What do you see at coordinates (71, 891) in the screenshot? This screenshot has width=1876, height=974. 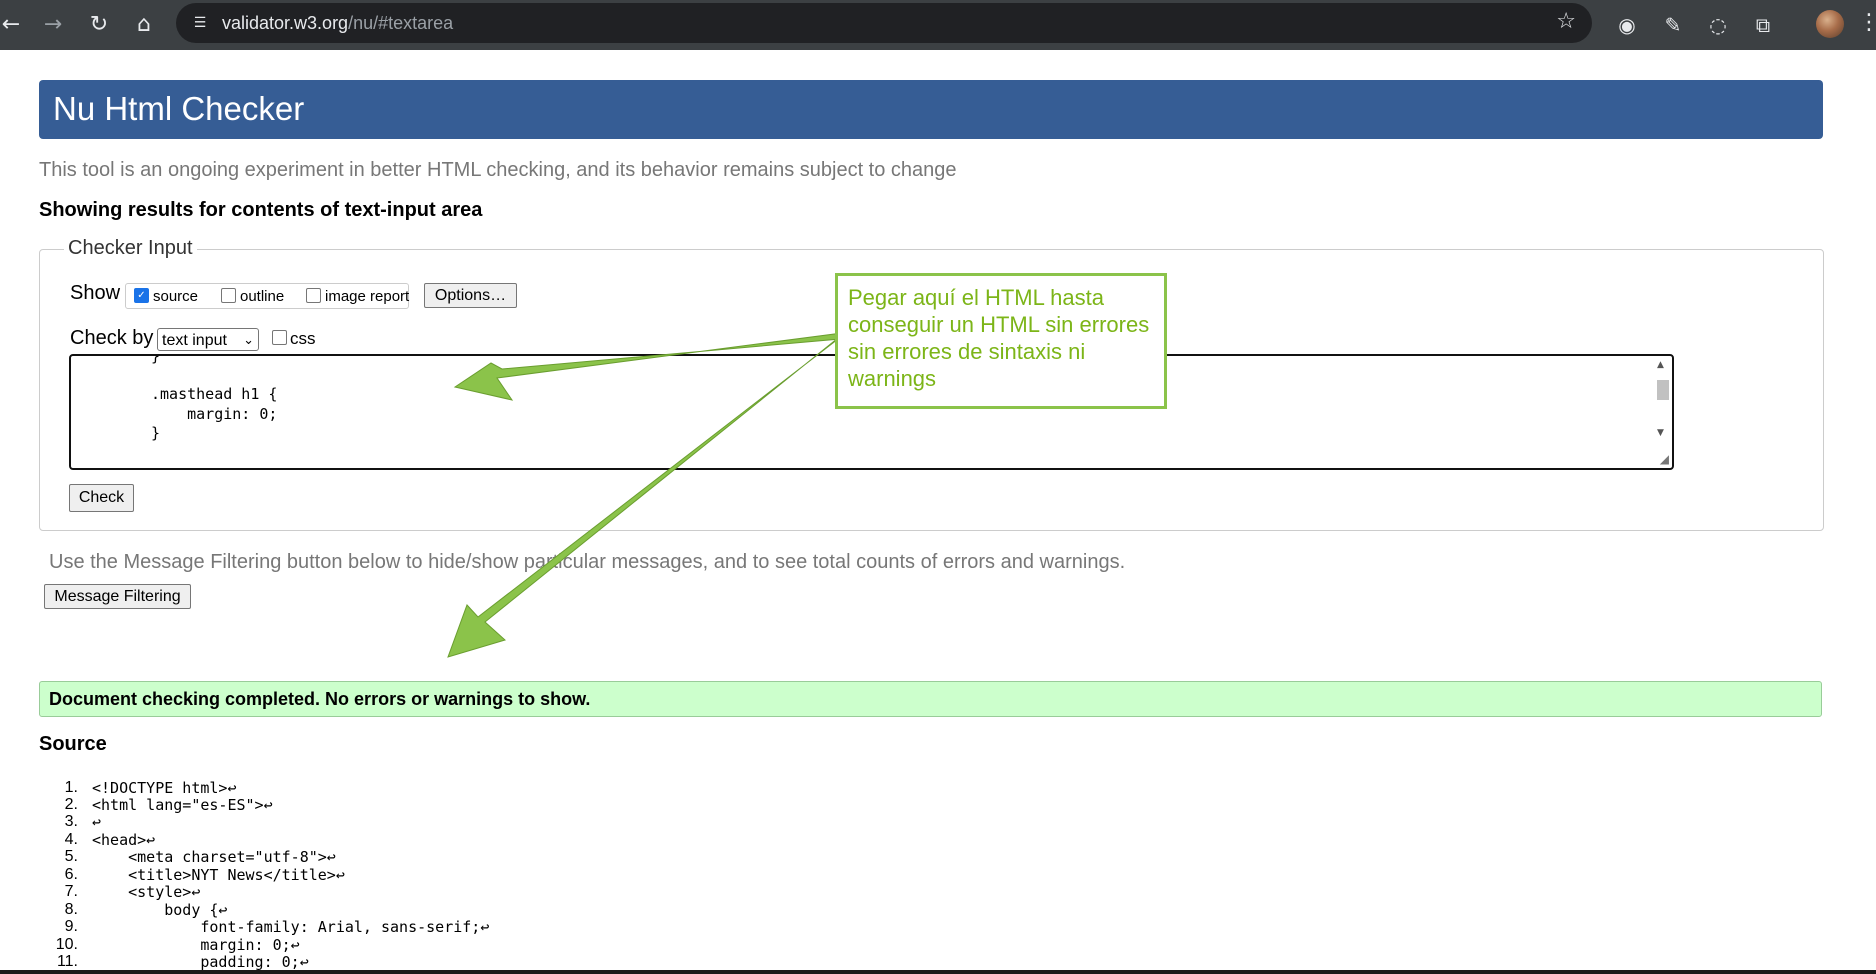 I see `source-line-number: 7.` at bounding box center [71, 891].